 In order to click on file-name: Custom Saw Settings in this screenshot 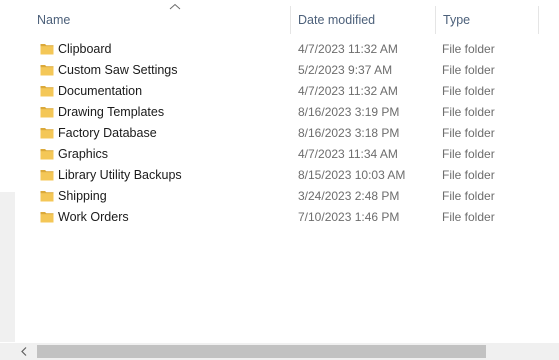, I will do `click(118, 70)`.